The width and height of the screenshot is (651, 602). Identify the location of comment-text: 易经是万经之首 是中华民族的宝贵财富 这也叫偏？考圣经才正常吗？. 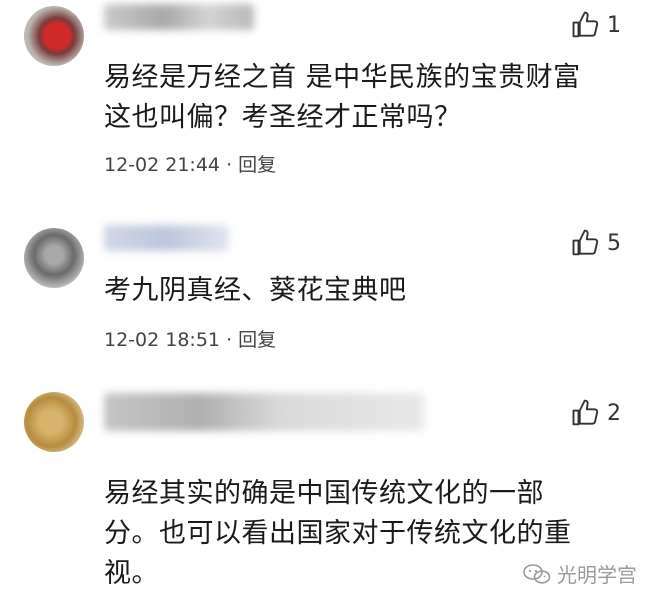
(354, 98).